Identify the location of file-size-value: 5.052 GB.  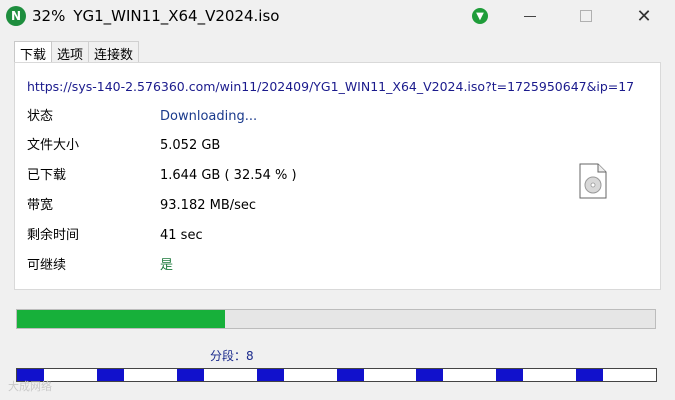
(190, 145).